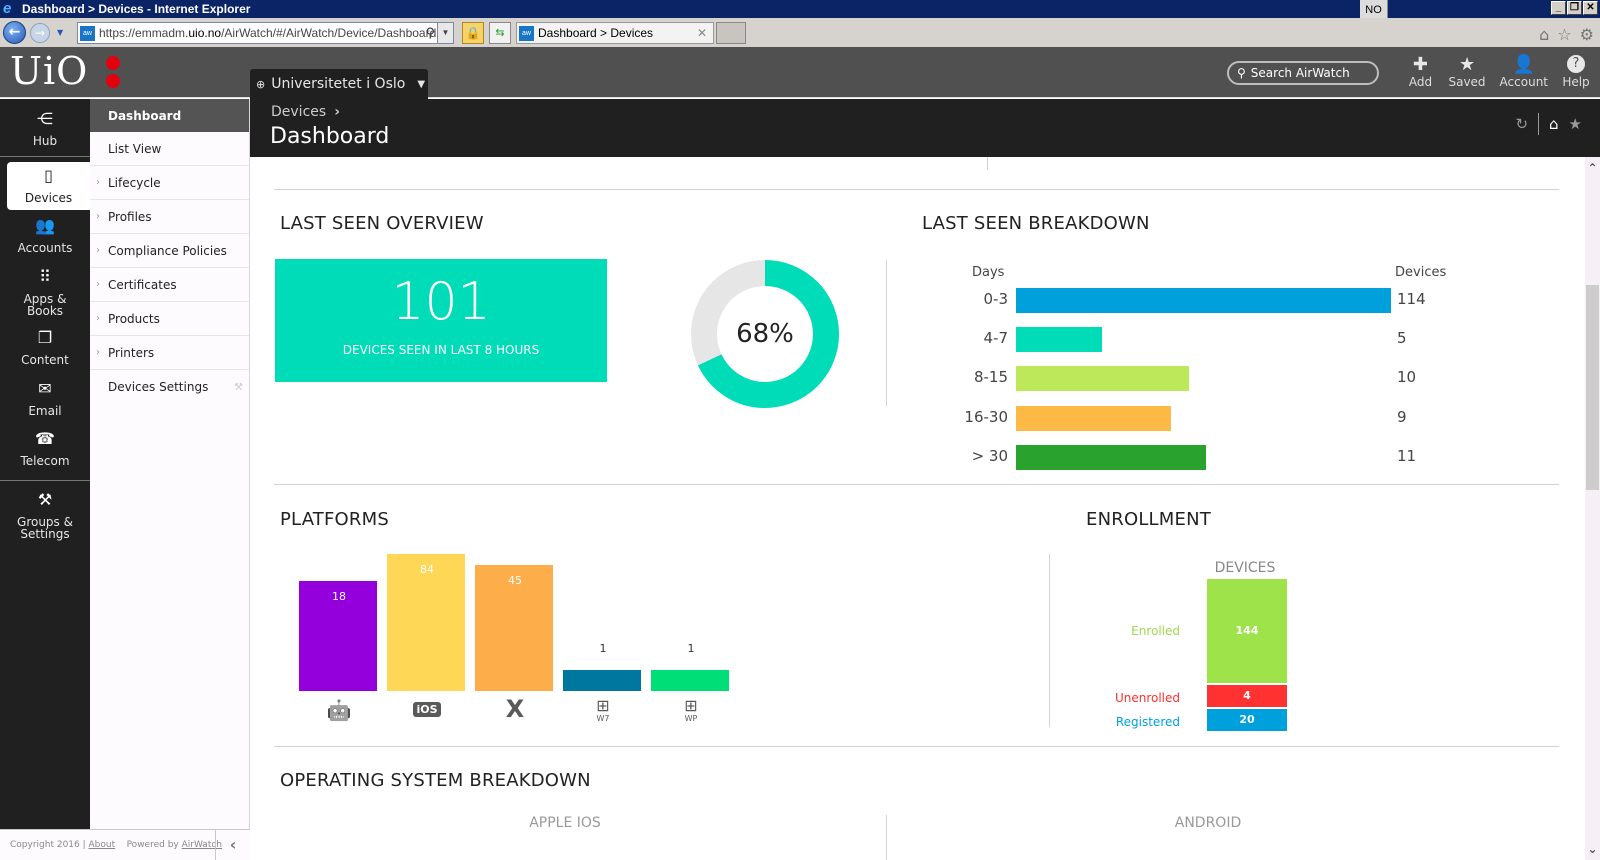 The width and height of the screenshot is (1600, 860). What do you see at coordinates (565, 823) in the screenshot?
I see `os-column-apple-ios: APPLE IOS` at bounding box center [565, 823].